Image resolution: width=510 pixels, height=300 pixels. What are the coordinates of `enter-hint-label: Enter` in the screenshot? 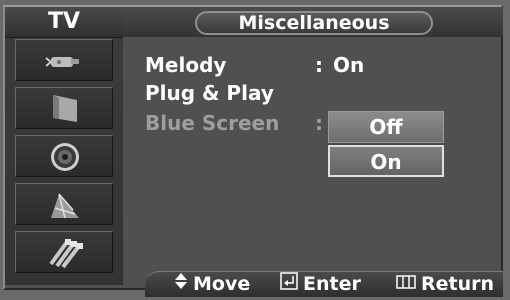 It's located at (332, 284).